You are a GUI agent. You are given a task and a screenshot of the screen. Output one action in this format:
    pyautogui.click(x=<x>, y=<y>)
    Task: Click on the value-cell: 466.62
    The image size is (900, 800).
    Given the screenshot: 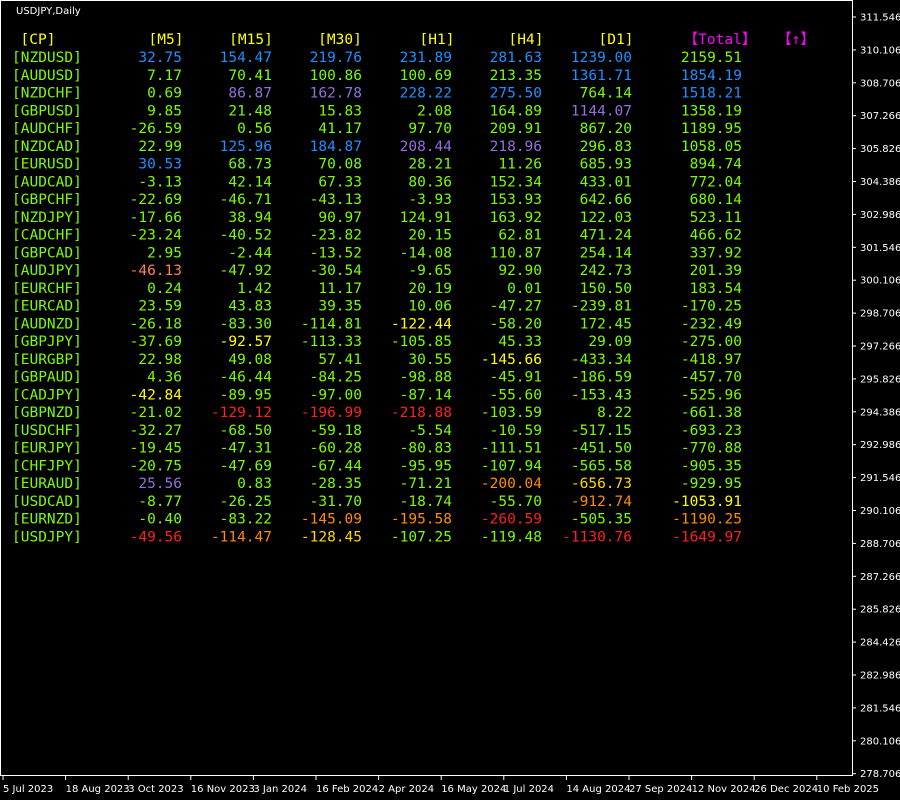 What is the action you would take?
    pyautogui.click(x=716, y=236)
    